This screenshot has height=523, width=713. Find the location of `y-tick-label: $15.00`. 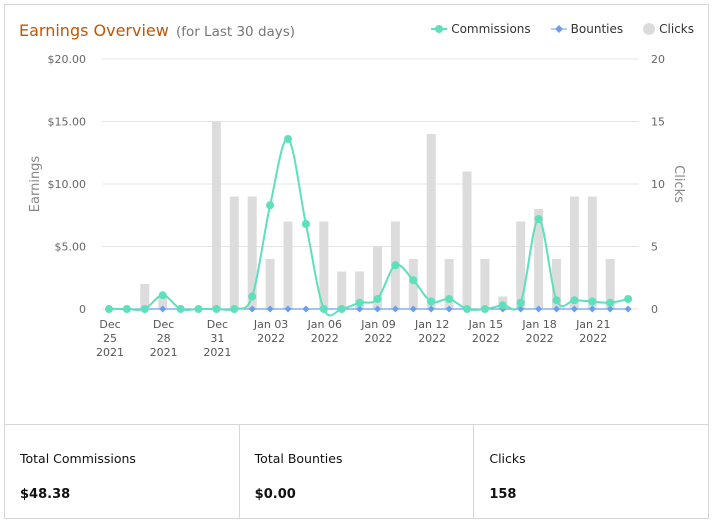

y-tick-label: $15.00 is located at coordinates (67, 122).